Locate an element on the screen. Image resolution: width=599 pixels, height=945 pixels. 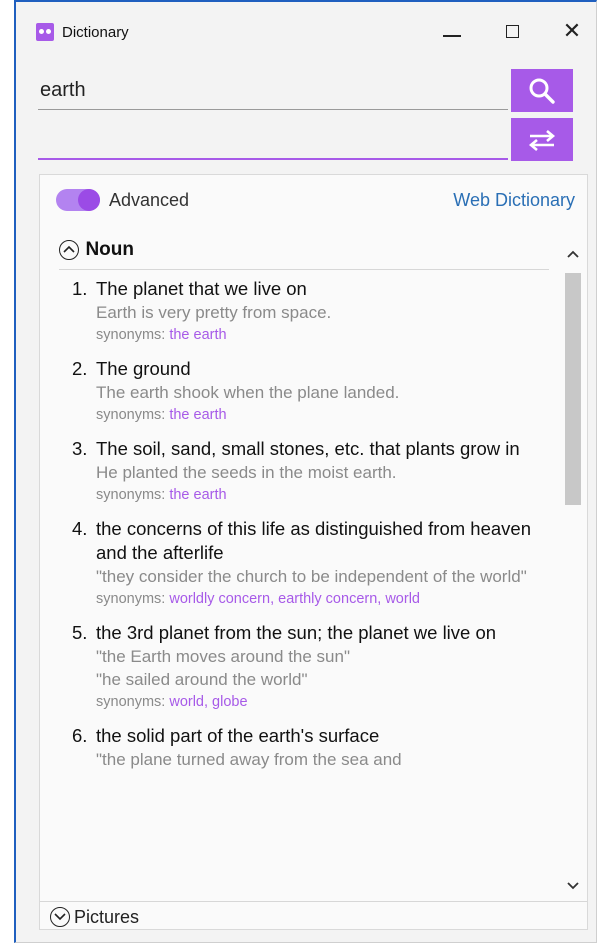
definition-number: 4. is located at coordinates (80, 528).